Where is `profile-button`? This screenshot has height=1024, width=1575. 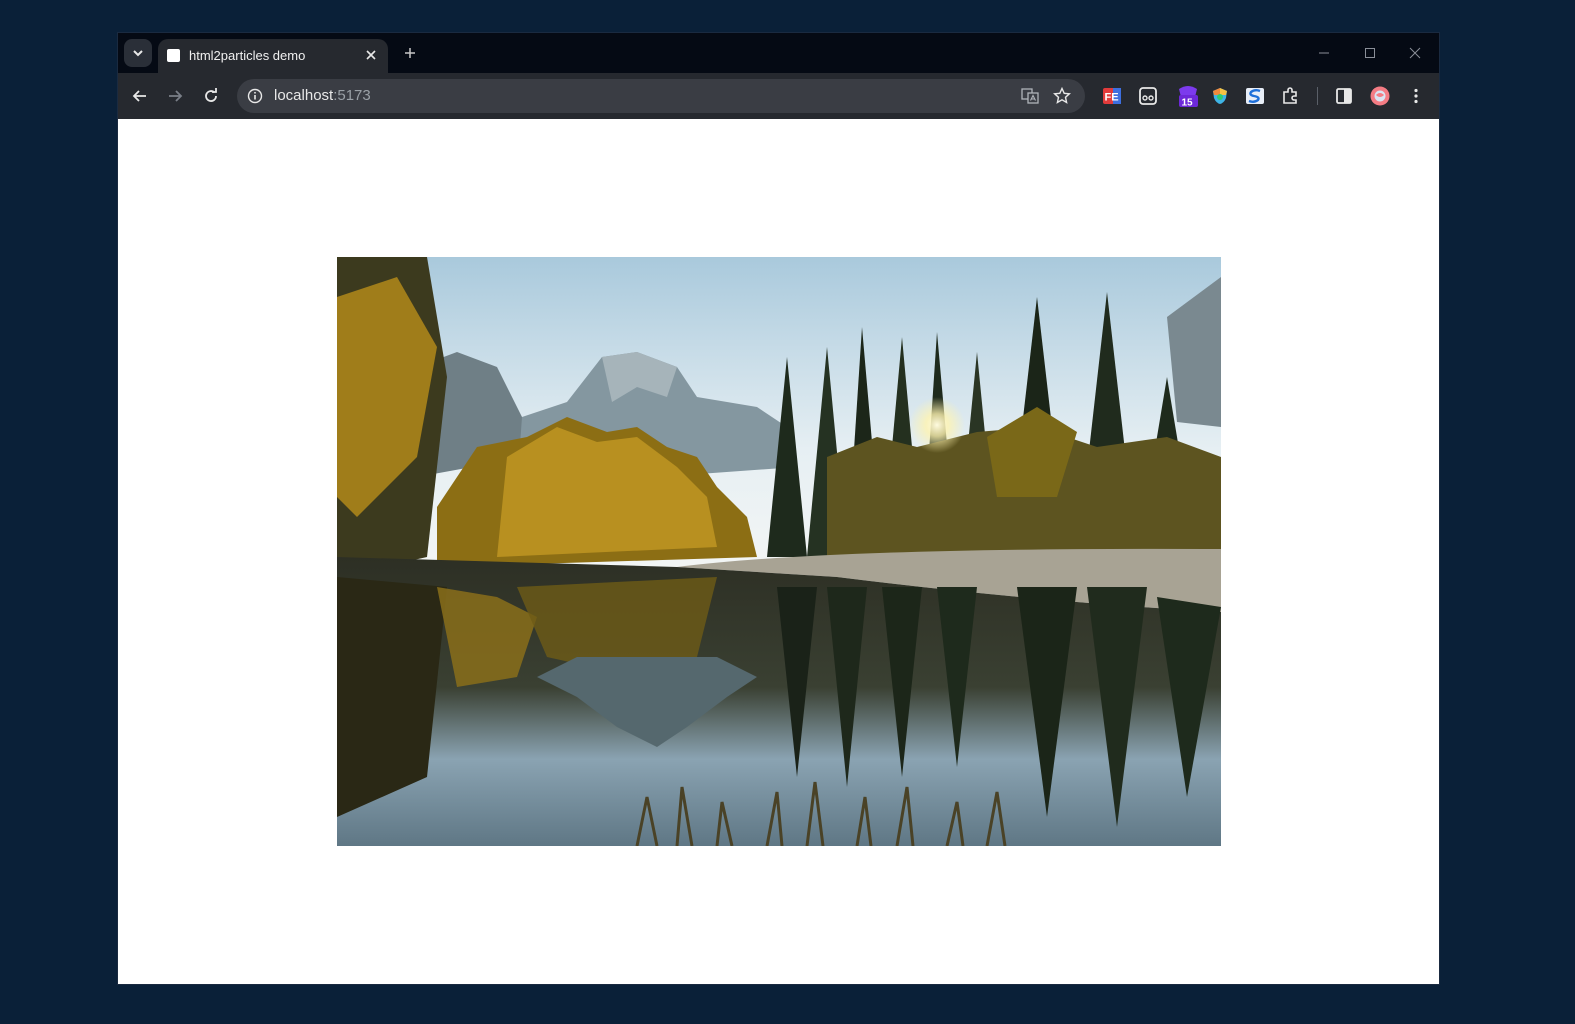 profile-button is located at coordinates (1380, 96).